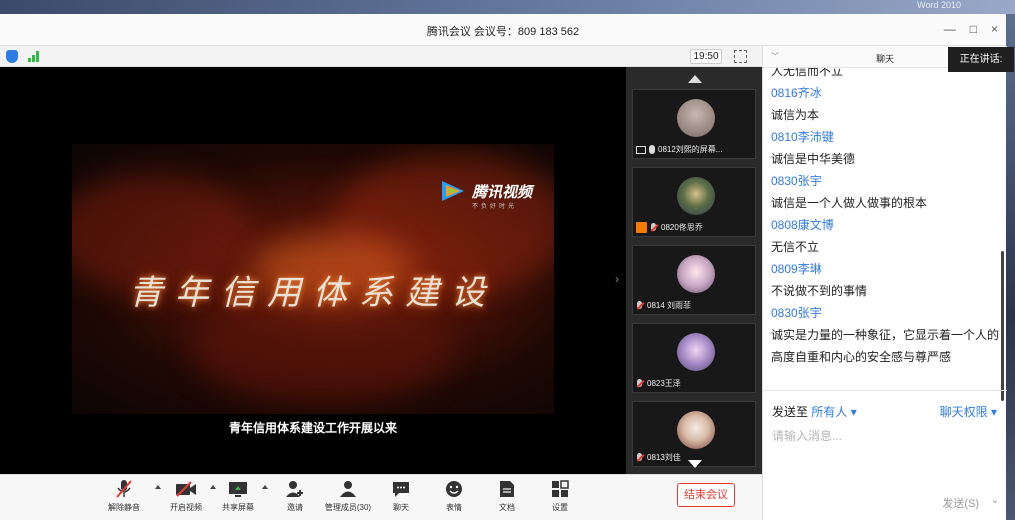 This screenshot has height=520, width=1015. I want to click on start-video-button: 开启视频, so click(186, 496).